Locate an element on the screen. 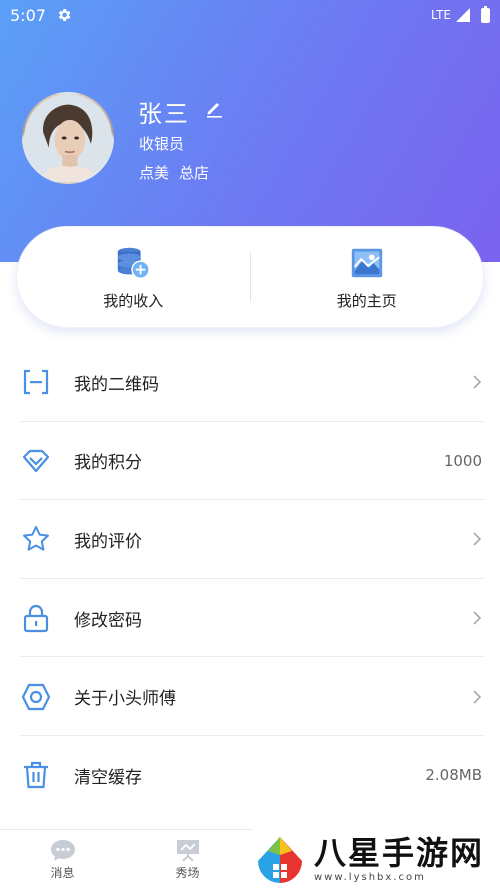  watermark-title: 八星手游网 is located at coordinates (399, 853).